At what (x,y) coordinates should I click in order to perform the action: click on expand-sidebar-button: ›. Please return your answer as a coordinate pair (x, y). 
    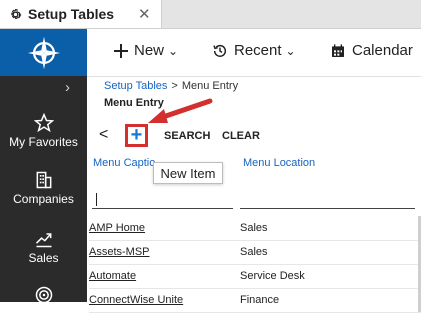
    Looking at the image, I should click on (67, 87).